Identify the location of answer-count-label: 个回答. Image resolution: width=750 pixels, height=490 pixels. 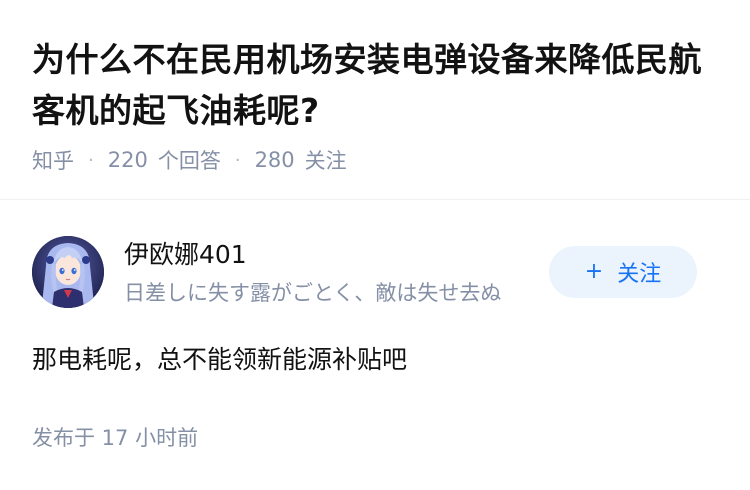
(189, 161).